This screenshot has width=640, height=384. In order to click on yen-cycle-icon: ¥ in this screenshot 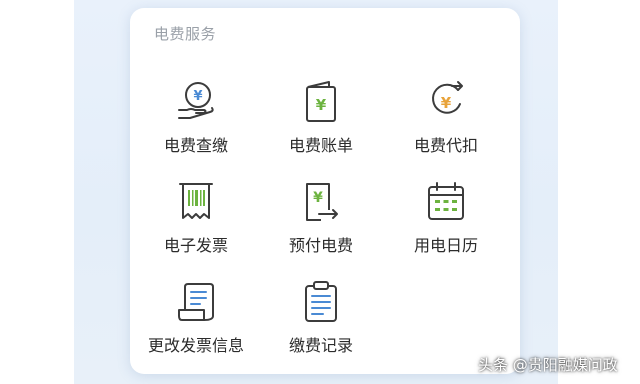, I will do `click(446, 102)`.